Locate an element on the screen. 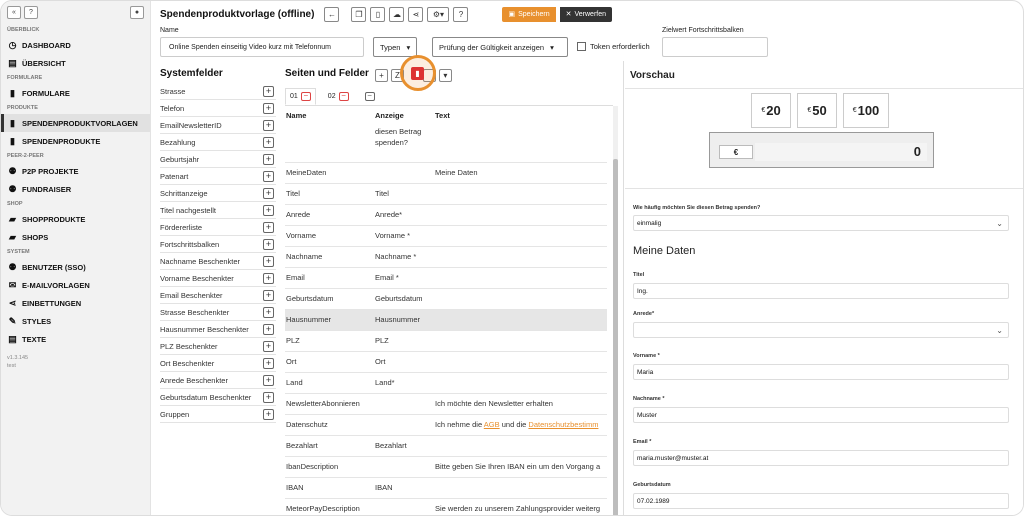  discard-button: ✕ Verwerfen is located at coordinates (586, 14).